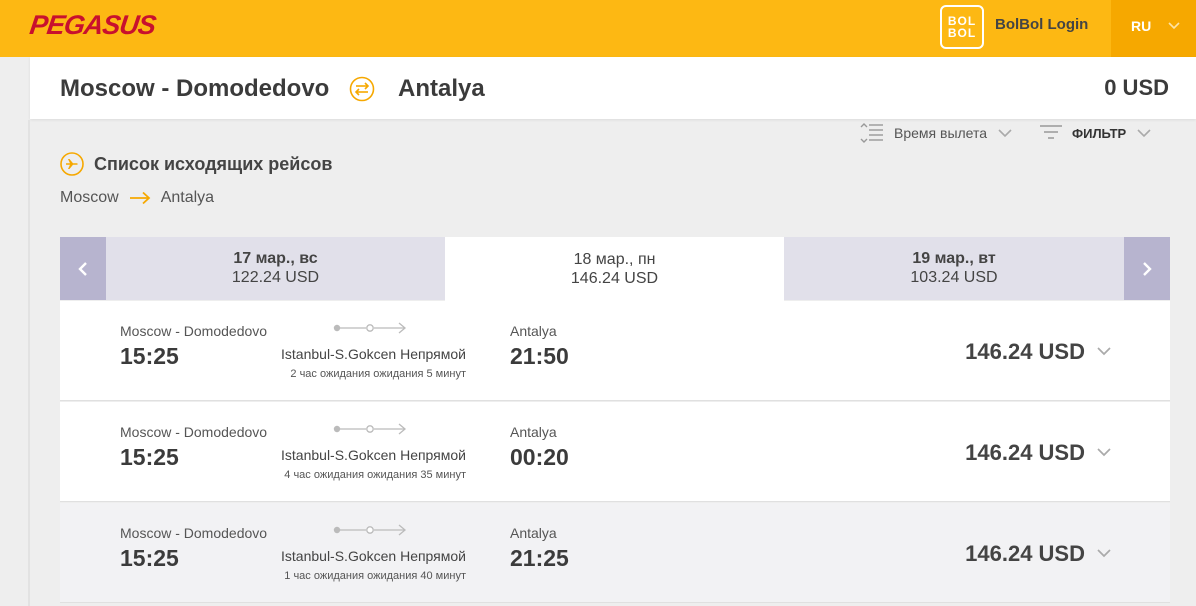 The width and height of the screenshot is (1196, 606). Describe the element at coordinates (1141, 26) in the screenshot. I see `language-label: RU` at that location.